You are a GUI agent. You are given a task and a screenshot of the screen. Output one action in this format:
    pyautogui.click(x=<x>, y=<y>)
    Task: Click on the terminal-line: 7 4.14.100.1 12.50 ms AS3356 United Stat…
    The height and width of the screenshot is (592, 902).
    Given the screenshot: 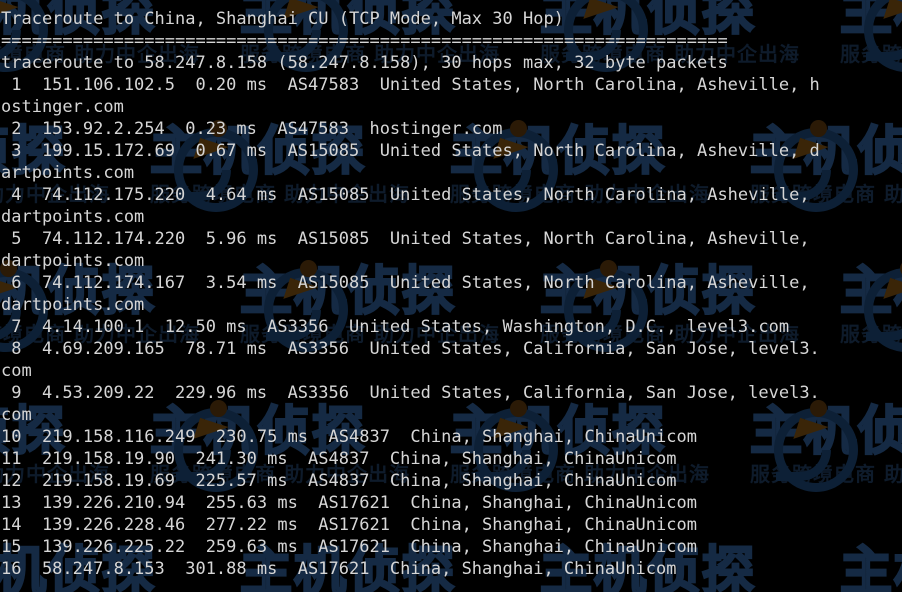 What is the action you would take?
    pyautogui.click(x=395, y=327)
    